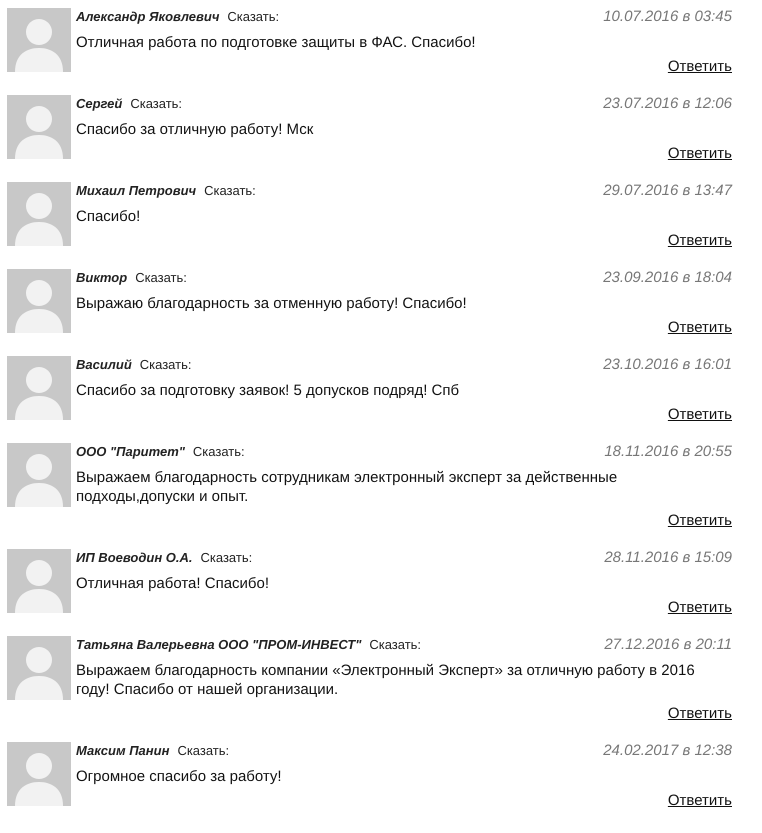 Image resolution: width=762 pixels, height=833 pixels. What do you see at coordinates (667, 364) in the screenshot?
I see `comment-date: 23.10.2016 в 16:01` at bounding box center [667, 364].